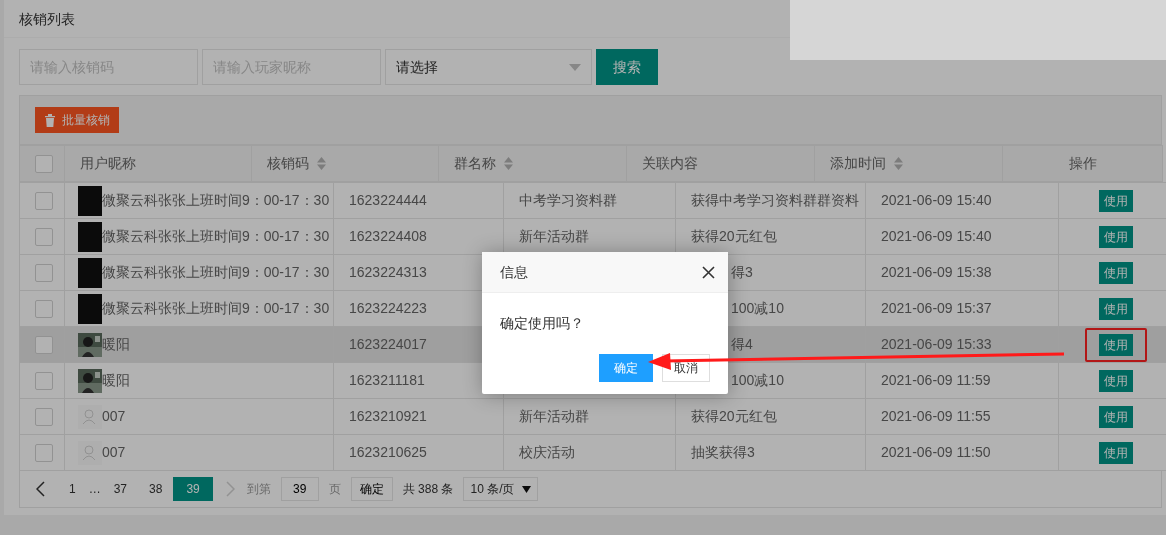  Describe the element at coordinates (514, 272) in the screenshot. I see `dialog-title: 信息` at that location.